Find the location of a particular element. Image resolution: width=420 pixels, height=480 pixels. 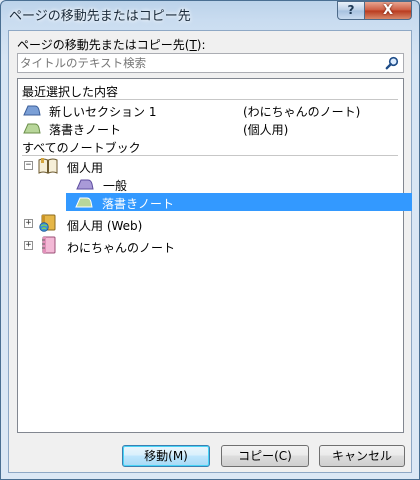

pink-notebook-icon is located at coordinates (49, 245).